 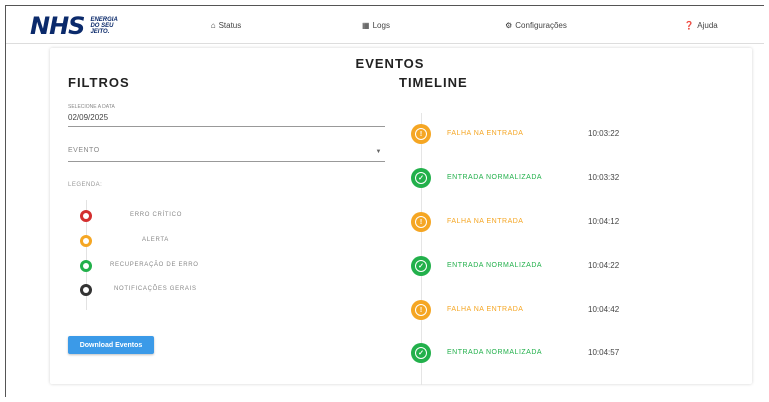 I want to click on timeline-event-time: 10:04:22, so click(x=604, y=265).